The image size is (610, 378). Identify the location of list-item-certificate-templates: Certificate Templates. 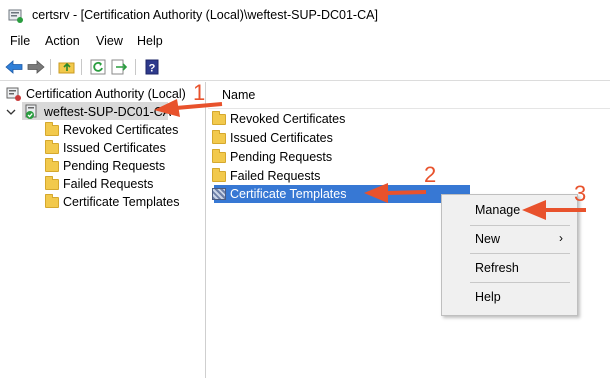
(279, 194).